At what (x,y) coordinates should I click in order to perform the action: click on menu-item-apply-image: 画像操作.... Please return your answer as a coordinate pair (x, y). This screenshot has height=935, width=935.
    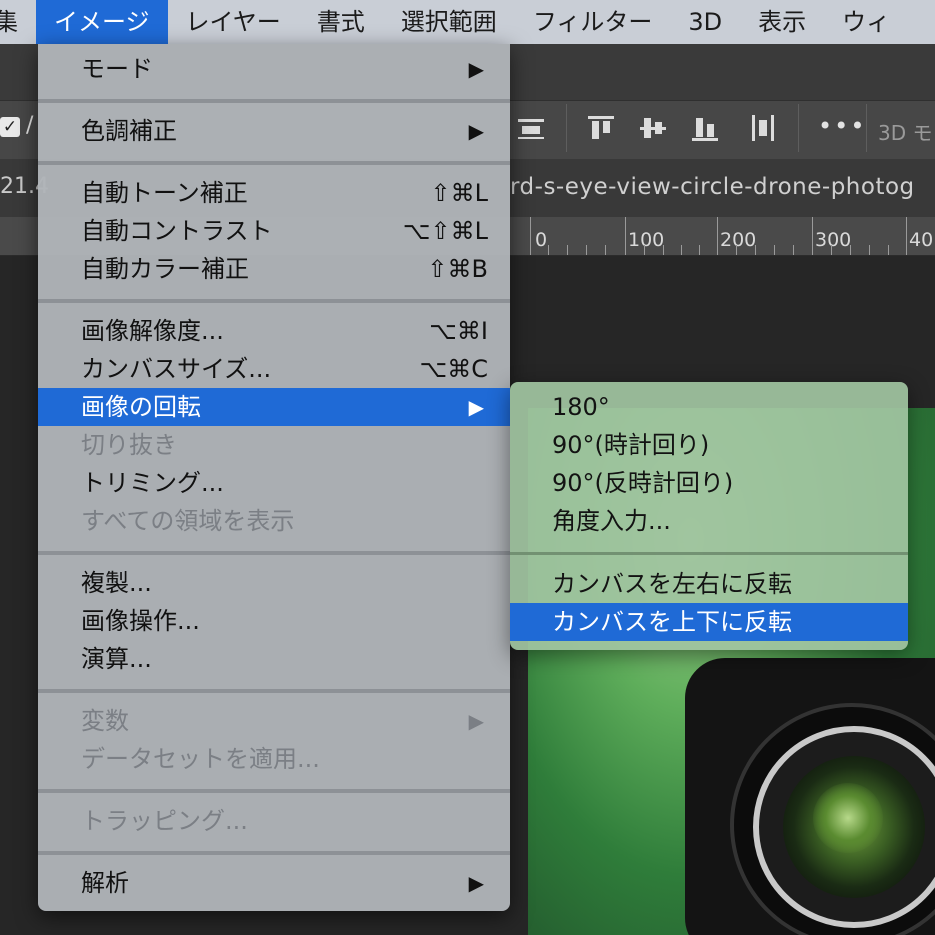
    Looking at the image, I should click on (274, 621).